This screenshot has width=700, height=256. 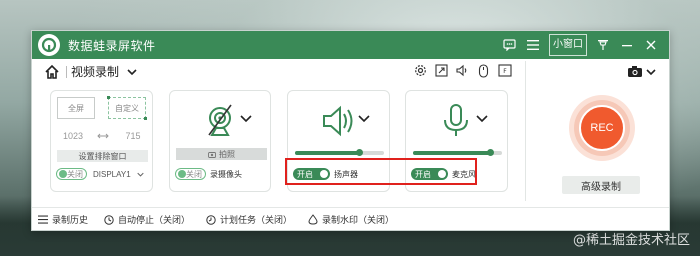 I want to click on minimize-icon, so click(x=627, y=45).